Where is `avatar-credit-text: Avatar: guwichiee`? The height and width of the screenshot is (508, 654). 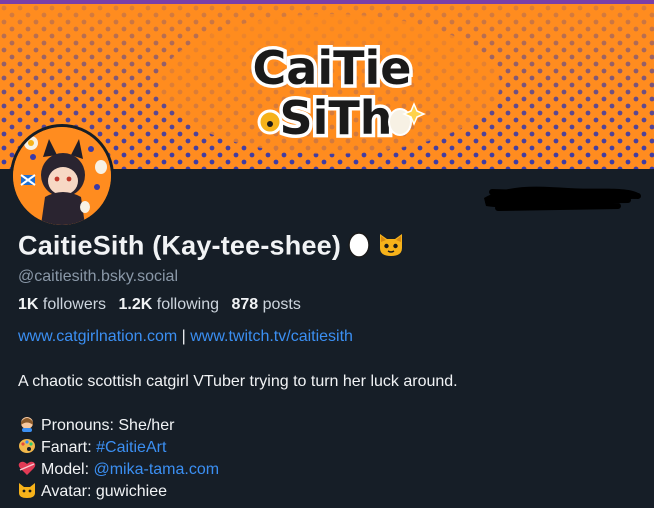
avatar-credit-text: Avatar: guwichiee is located at coordinates (104, 491).